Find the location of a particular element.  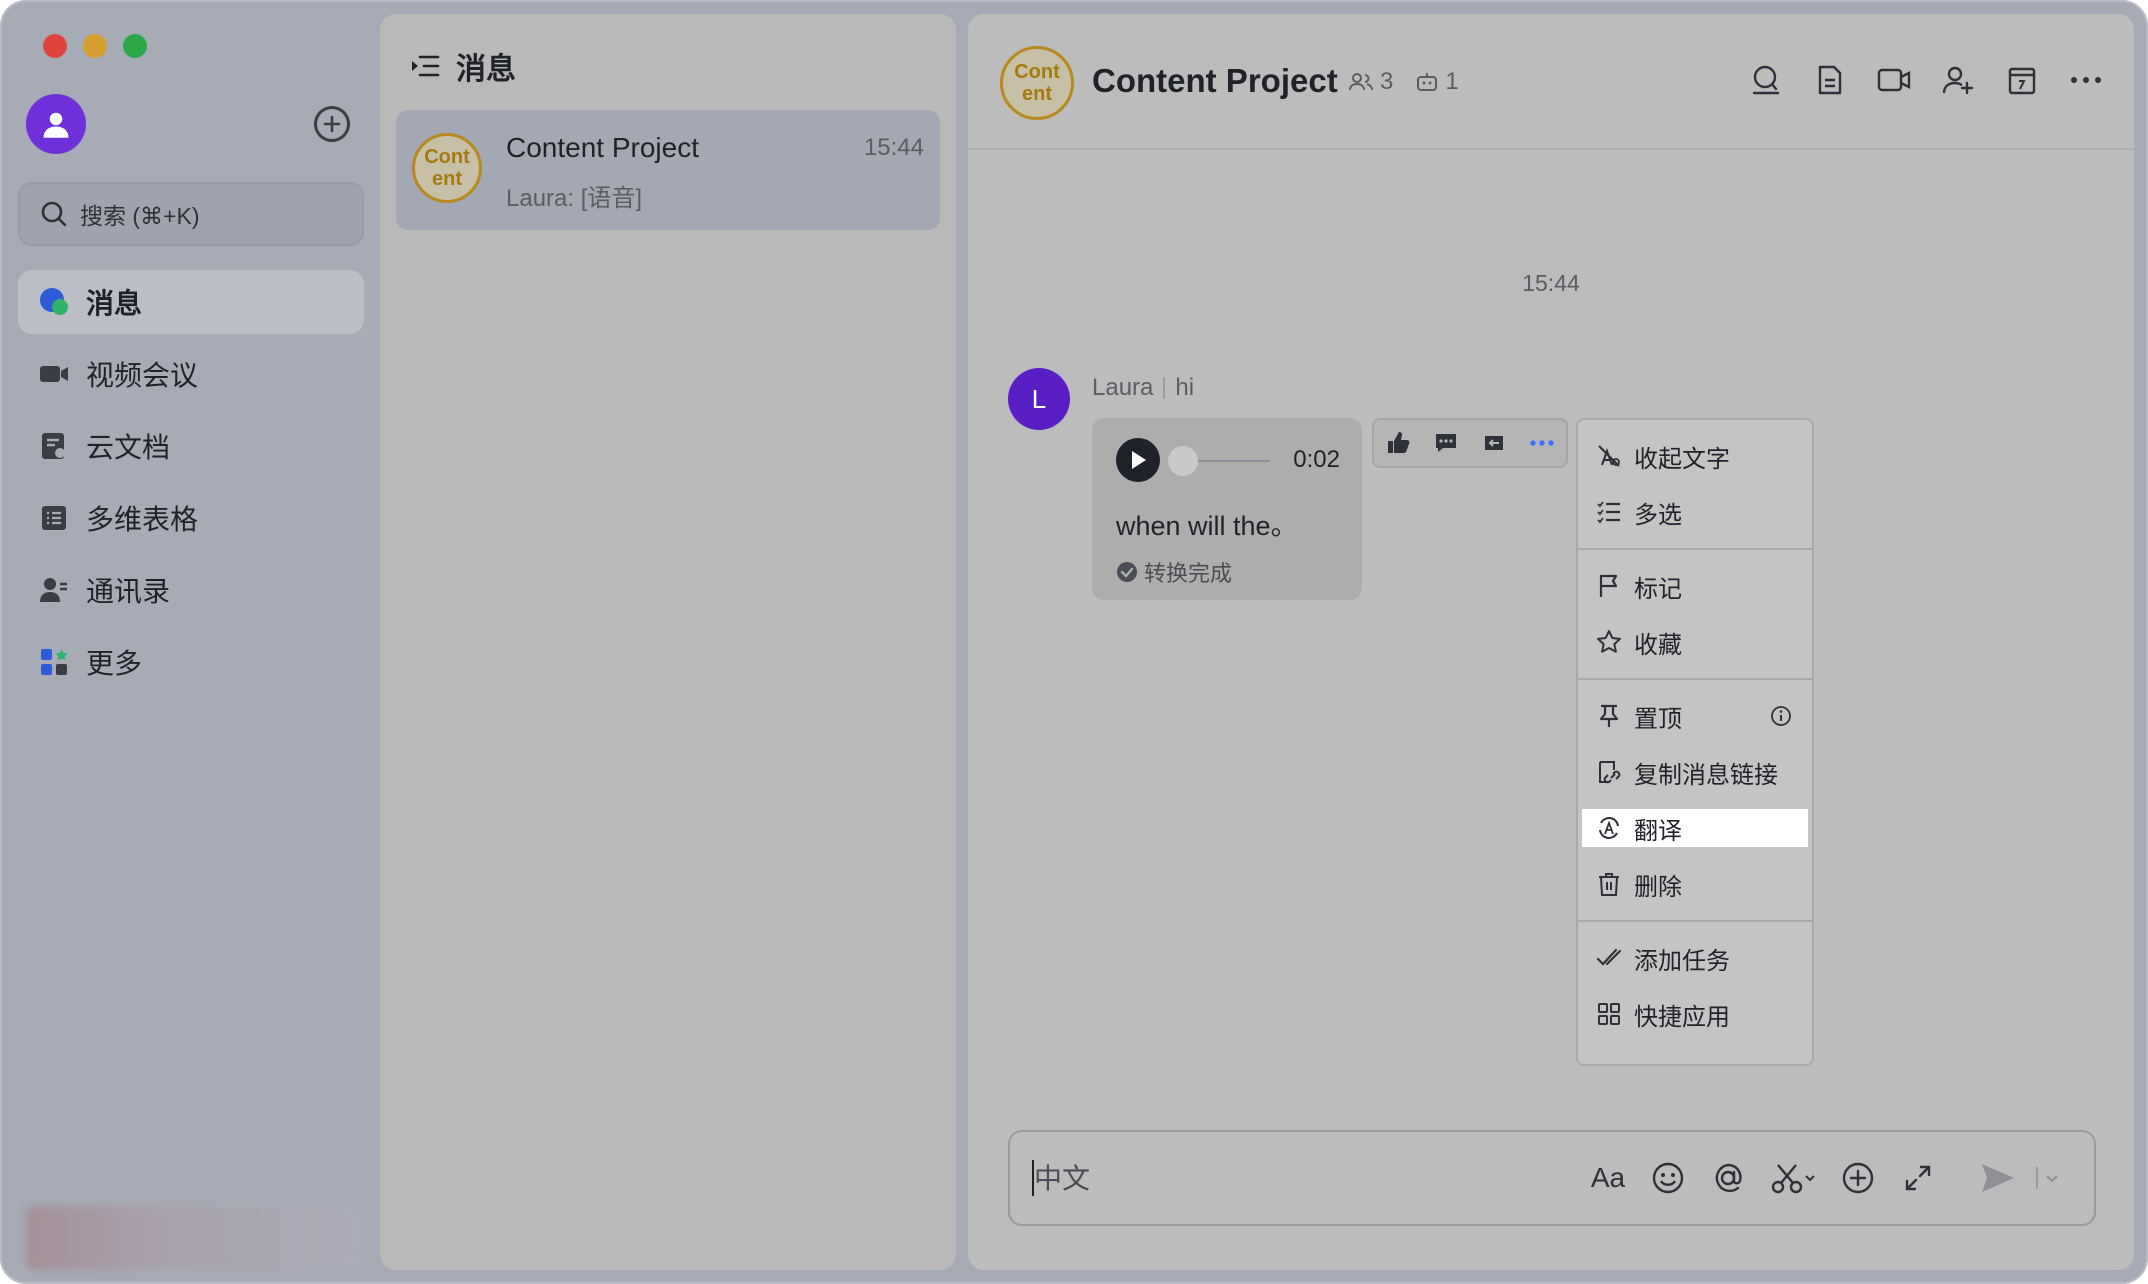

trash-icon is located at coordinates (1609, 884).